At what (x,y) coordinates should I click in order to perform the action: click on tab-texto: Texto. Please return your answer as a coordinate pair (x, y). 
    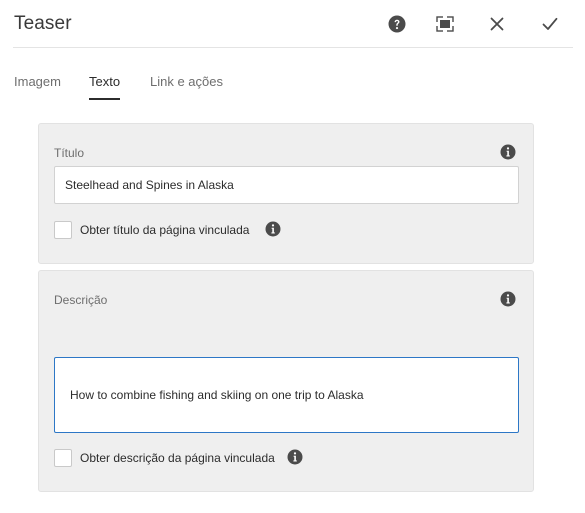
    Looking at the image, I should click on (105, 87).